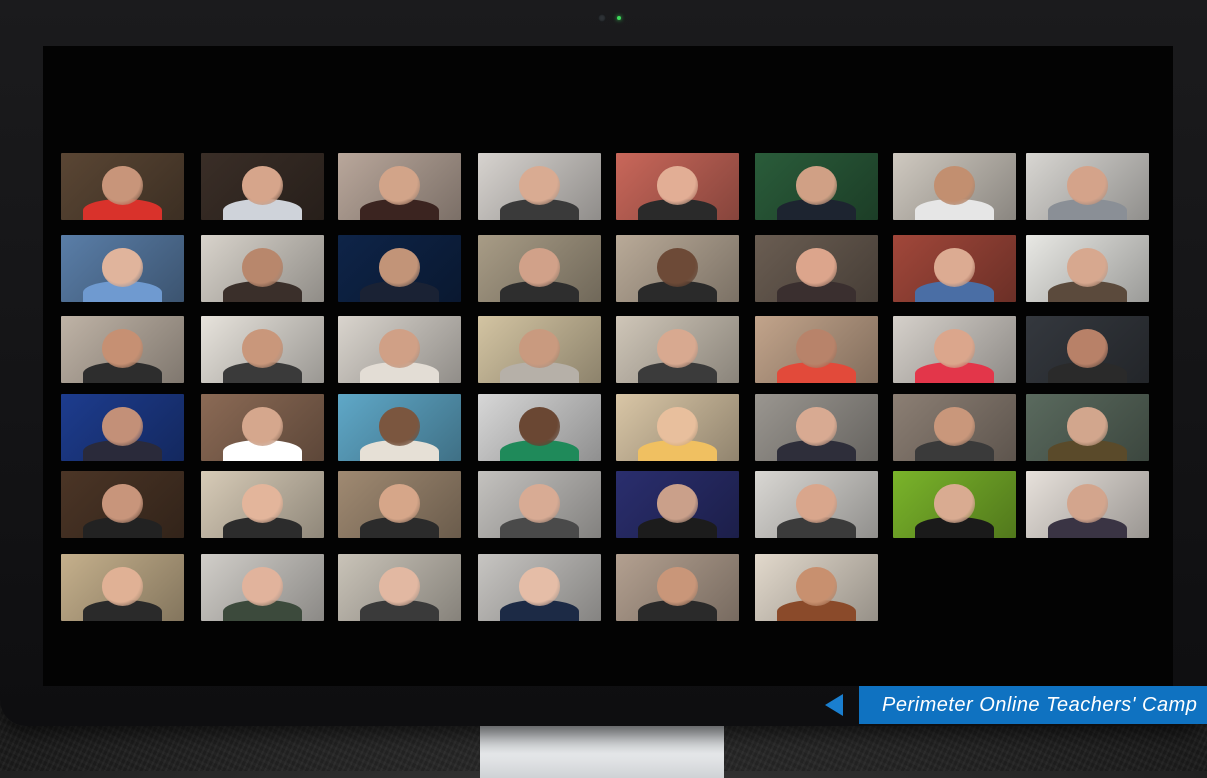 This screenshot has width=1207, height=778. I want to click on webcam-icon, so click(602, 18).